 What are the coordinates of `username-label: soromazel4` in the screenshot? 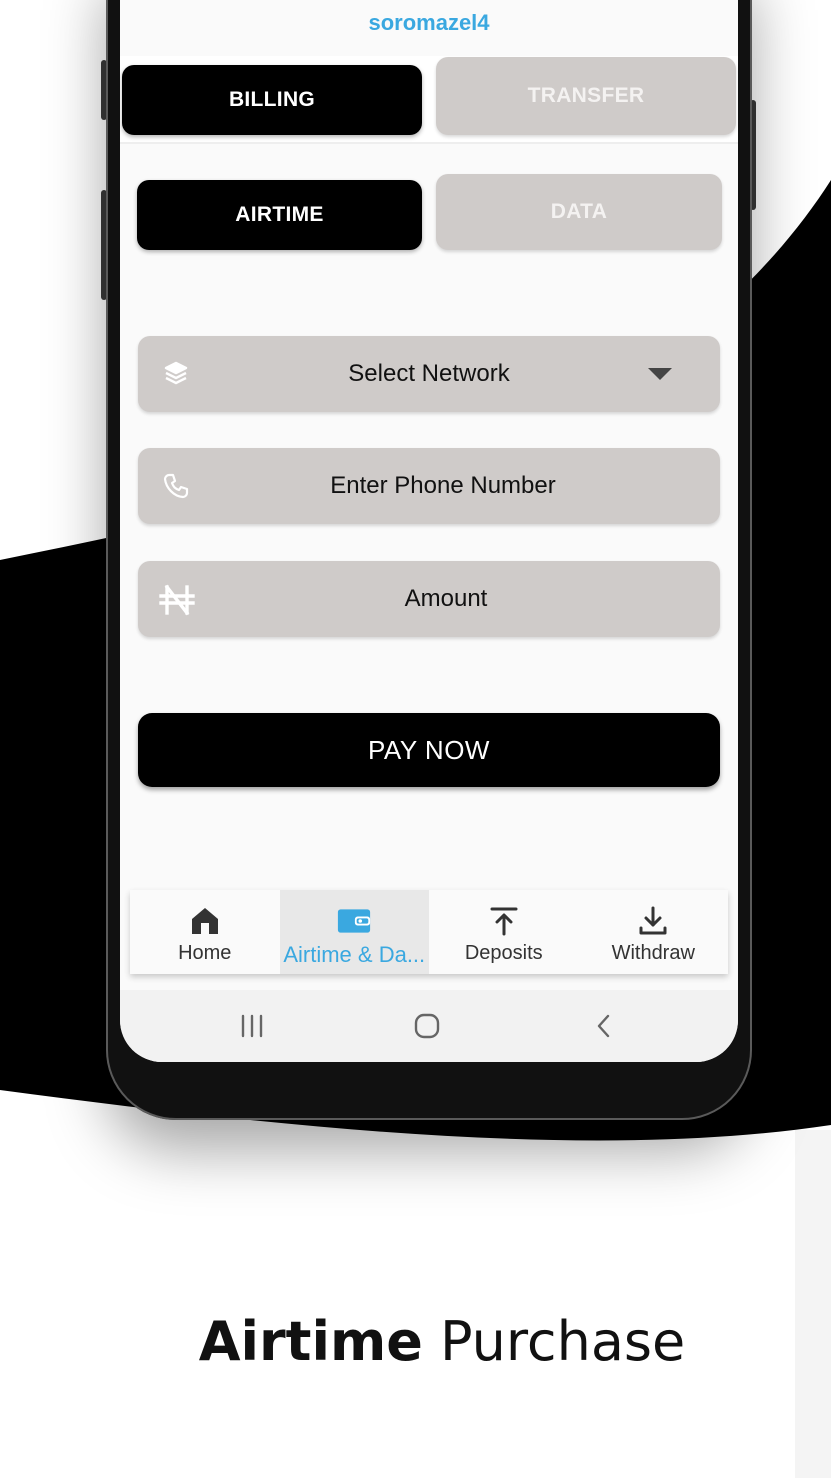 It's located at (429, 22).